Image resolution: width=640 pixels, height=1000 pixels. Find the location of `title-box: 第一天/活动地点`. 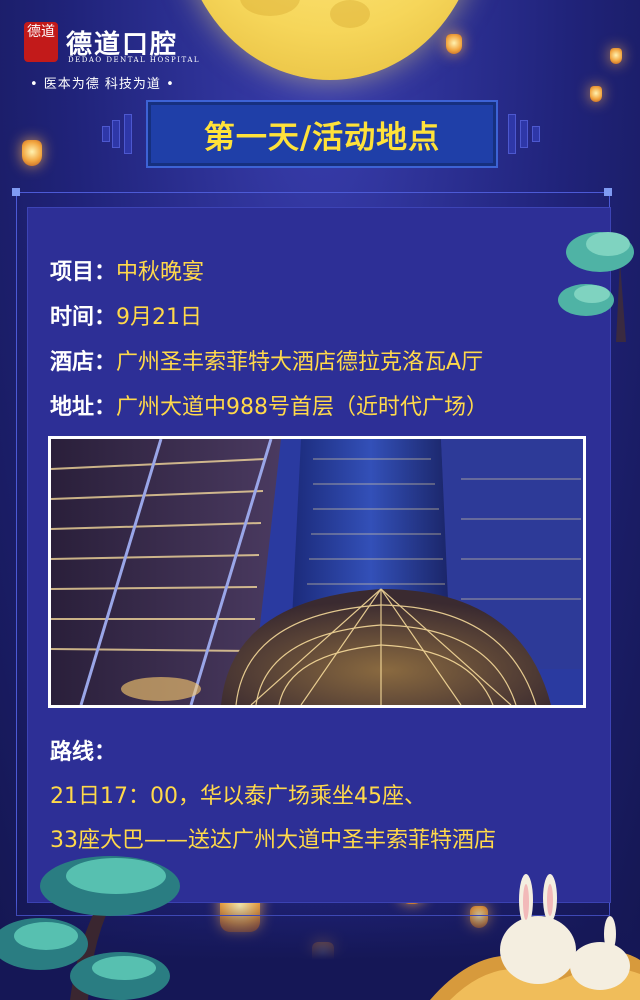

title-box: 第一天/活动地点 is located at coordinates (322, 134).